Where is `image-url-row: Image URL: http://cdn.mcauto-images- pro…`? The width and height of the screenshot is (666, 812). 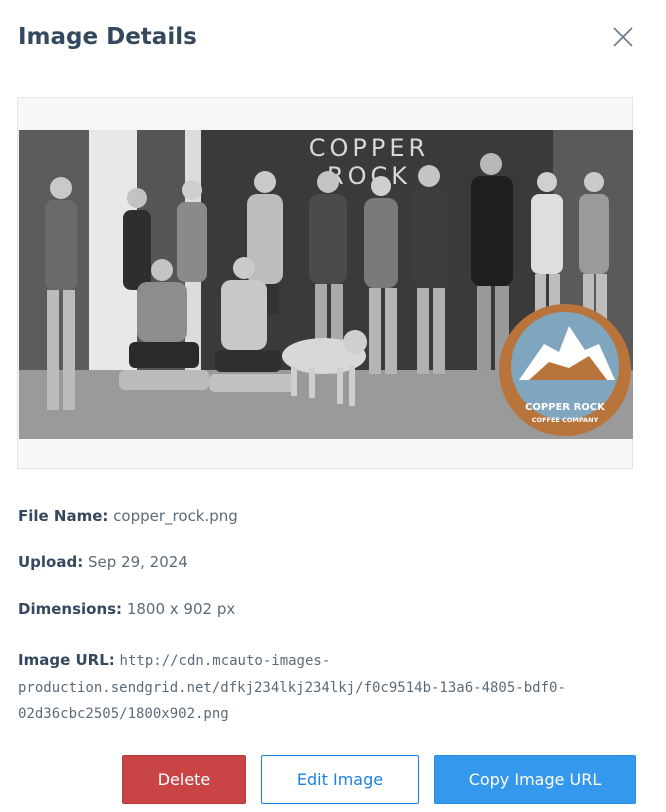
image-url-row: Image URL: http://cdn.mcauto-images- pro… is located at coordinates (318, 688).